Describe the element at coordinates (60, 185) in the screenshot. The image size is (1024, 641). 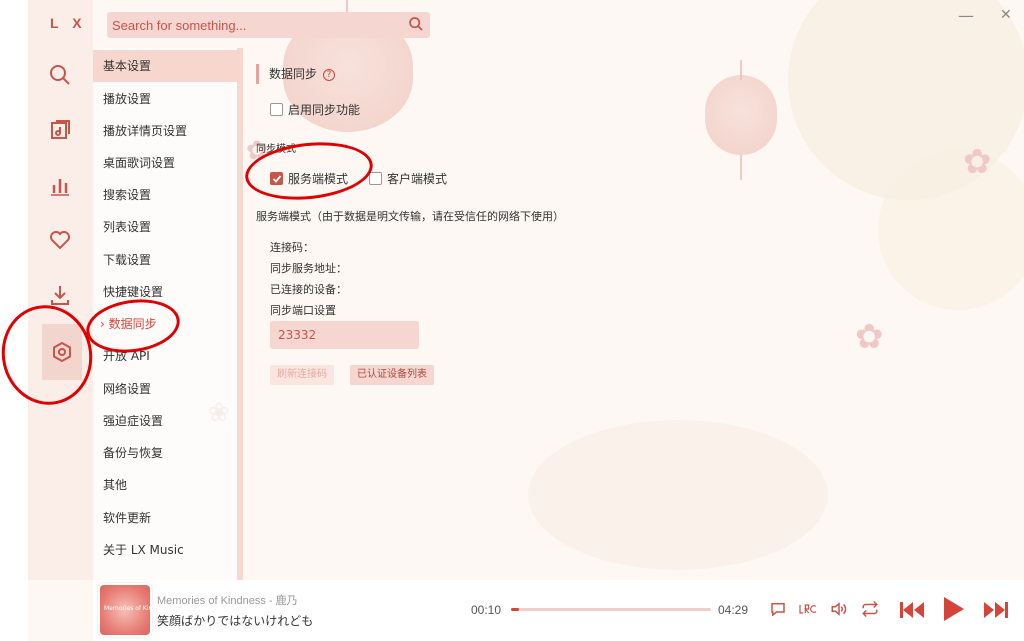
I see `chart-icon` at that location.